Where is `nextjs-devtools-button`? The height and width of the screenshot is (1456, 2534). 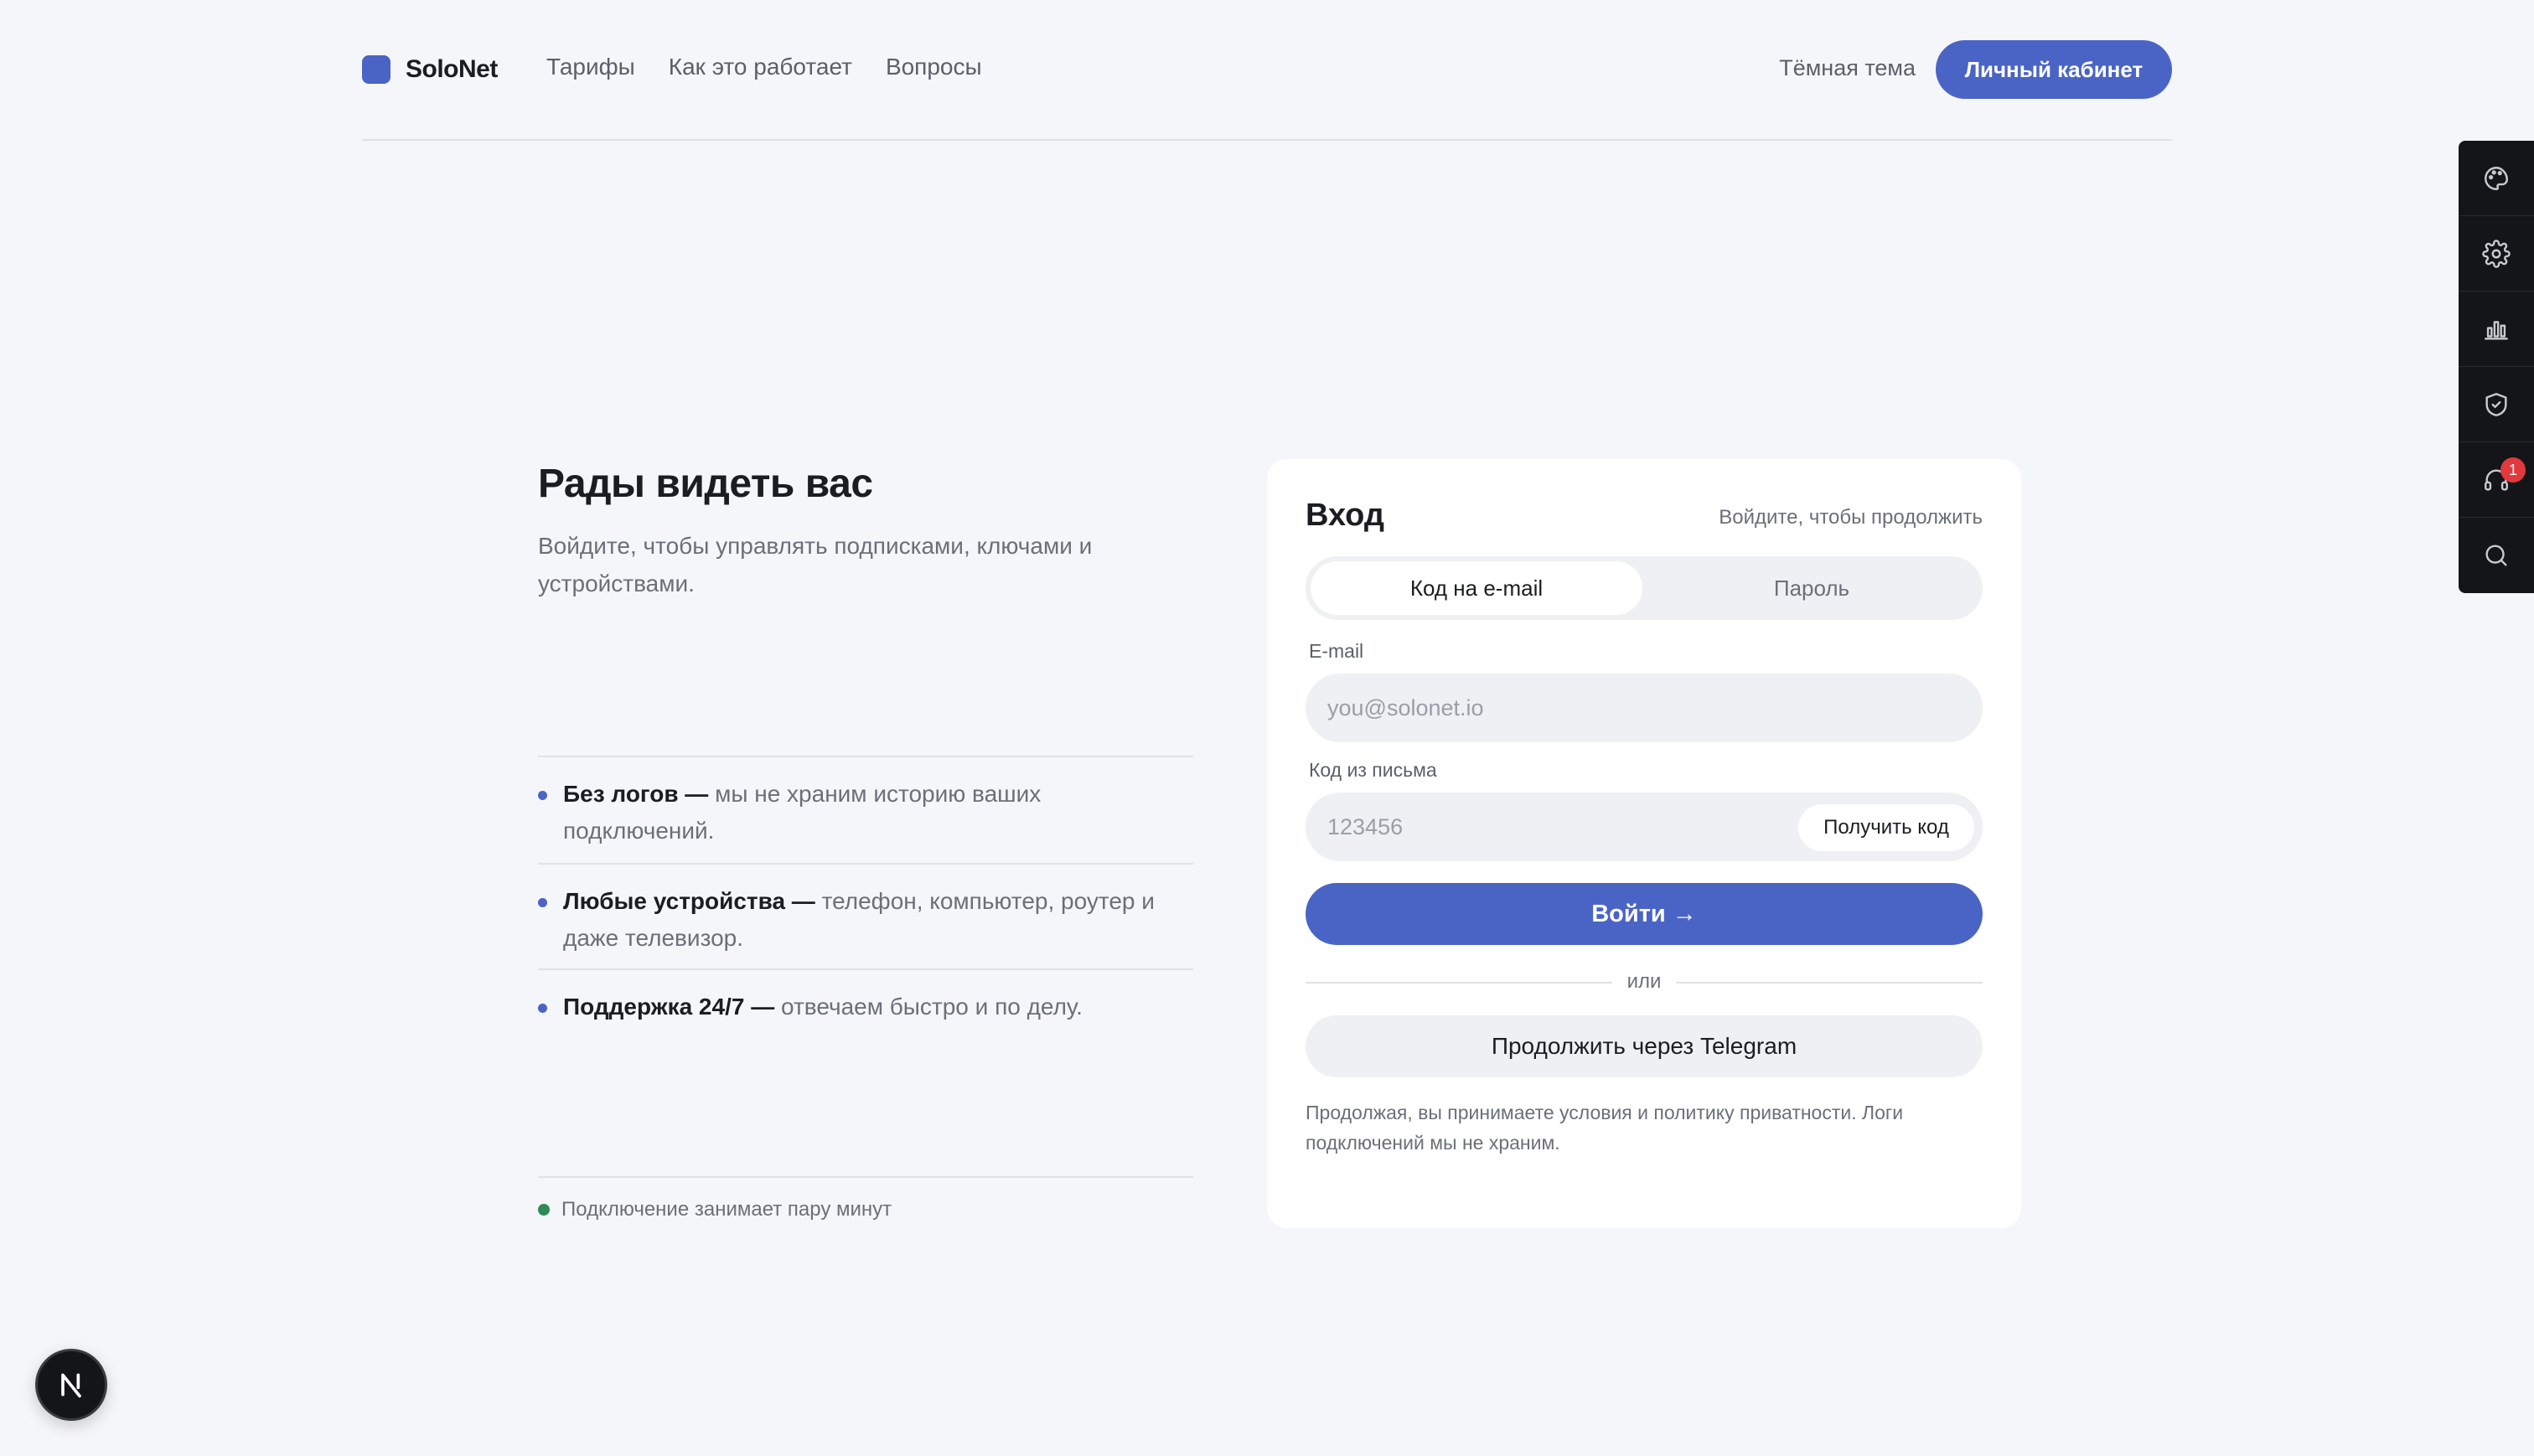
nextjs-devtools-button is located at coordinates (71, 1385).